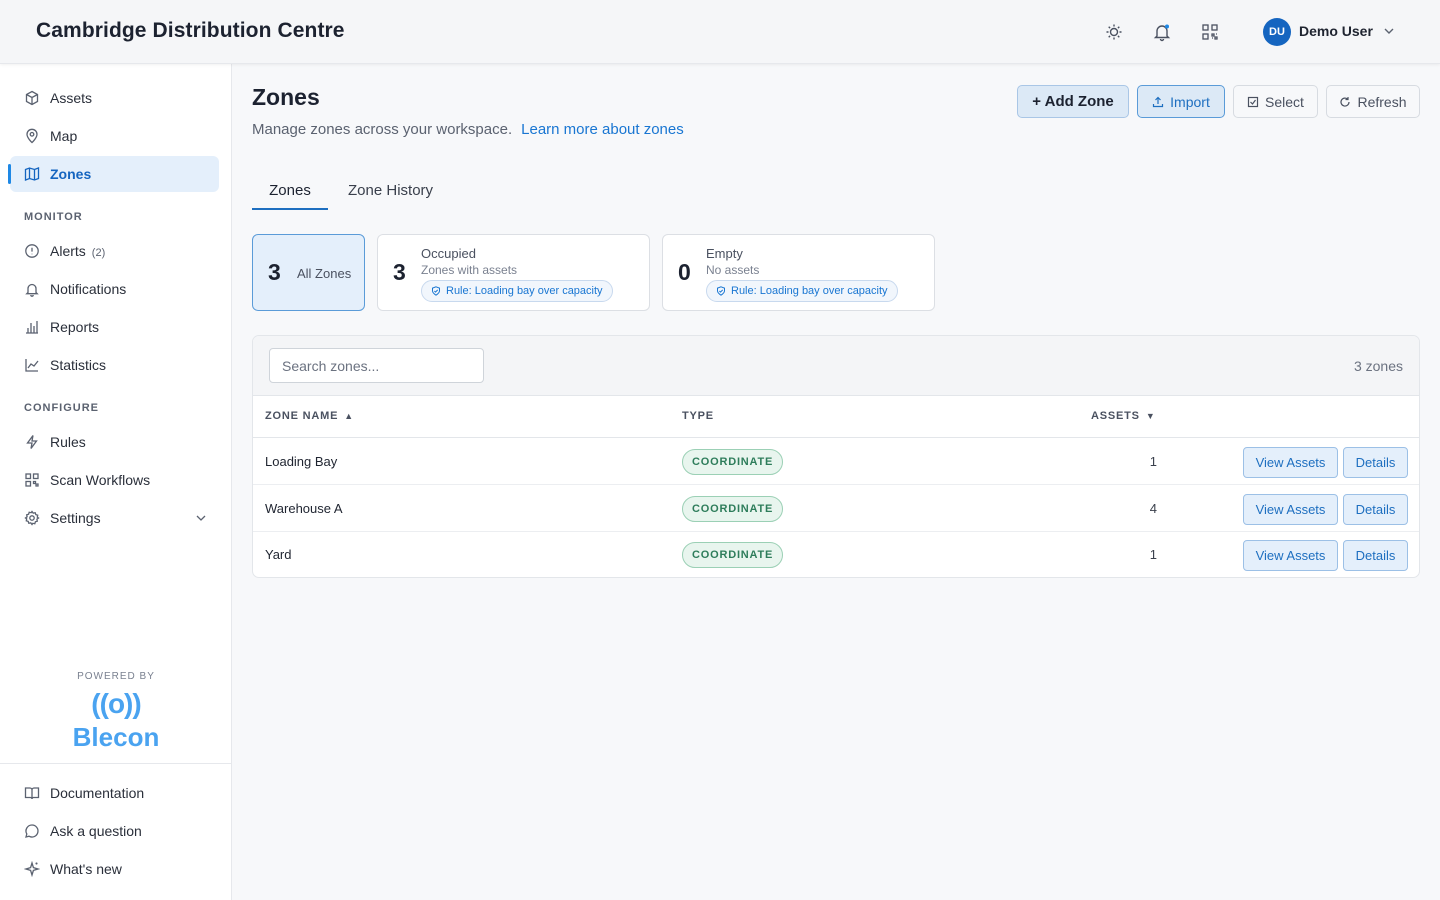  I want to click on workspace-title: Cambridge Distribution Centre, so click(190, 30).